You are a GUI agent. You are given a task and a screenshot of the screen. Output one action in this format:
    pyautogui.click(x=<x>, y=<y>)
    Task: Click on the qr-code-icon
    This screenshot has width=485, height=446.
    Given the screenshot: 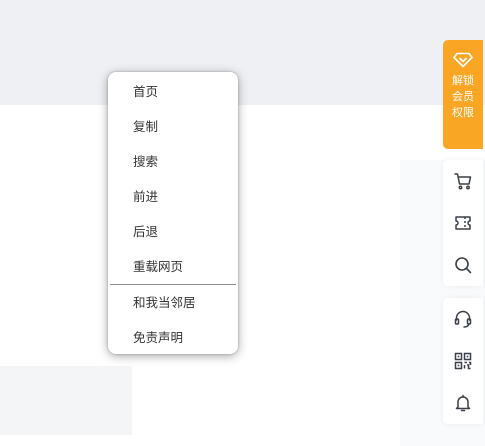 What is the action you would take?
    pyautogui.click(x=463, y=361)
    